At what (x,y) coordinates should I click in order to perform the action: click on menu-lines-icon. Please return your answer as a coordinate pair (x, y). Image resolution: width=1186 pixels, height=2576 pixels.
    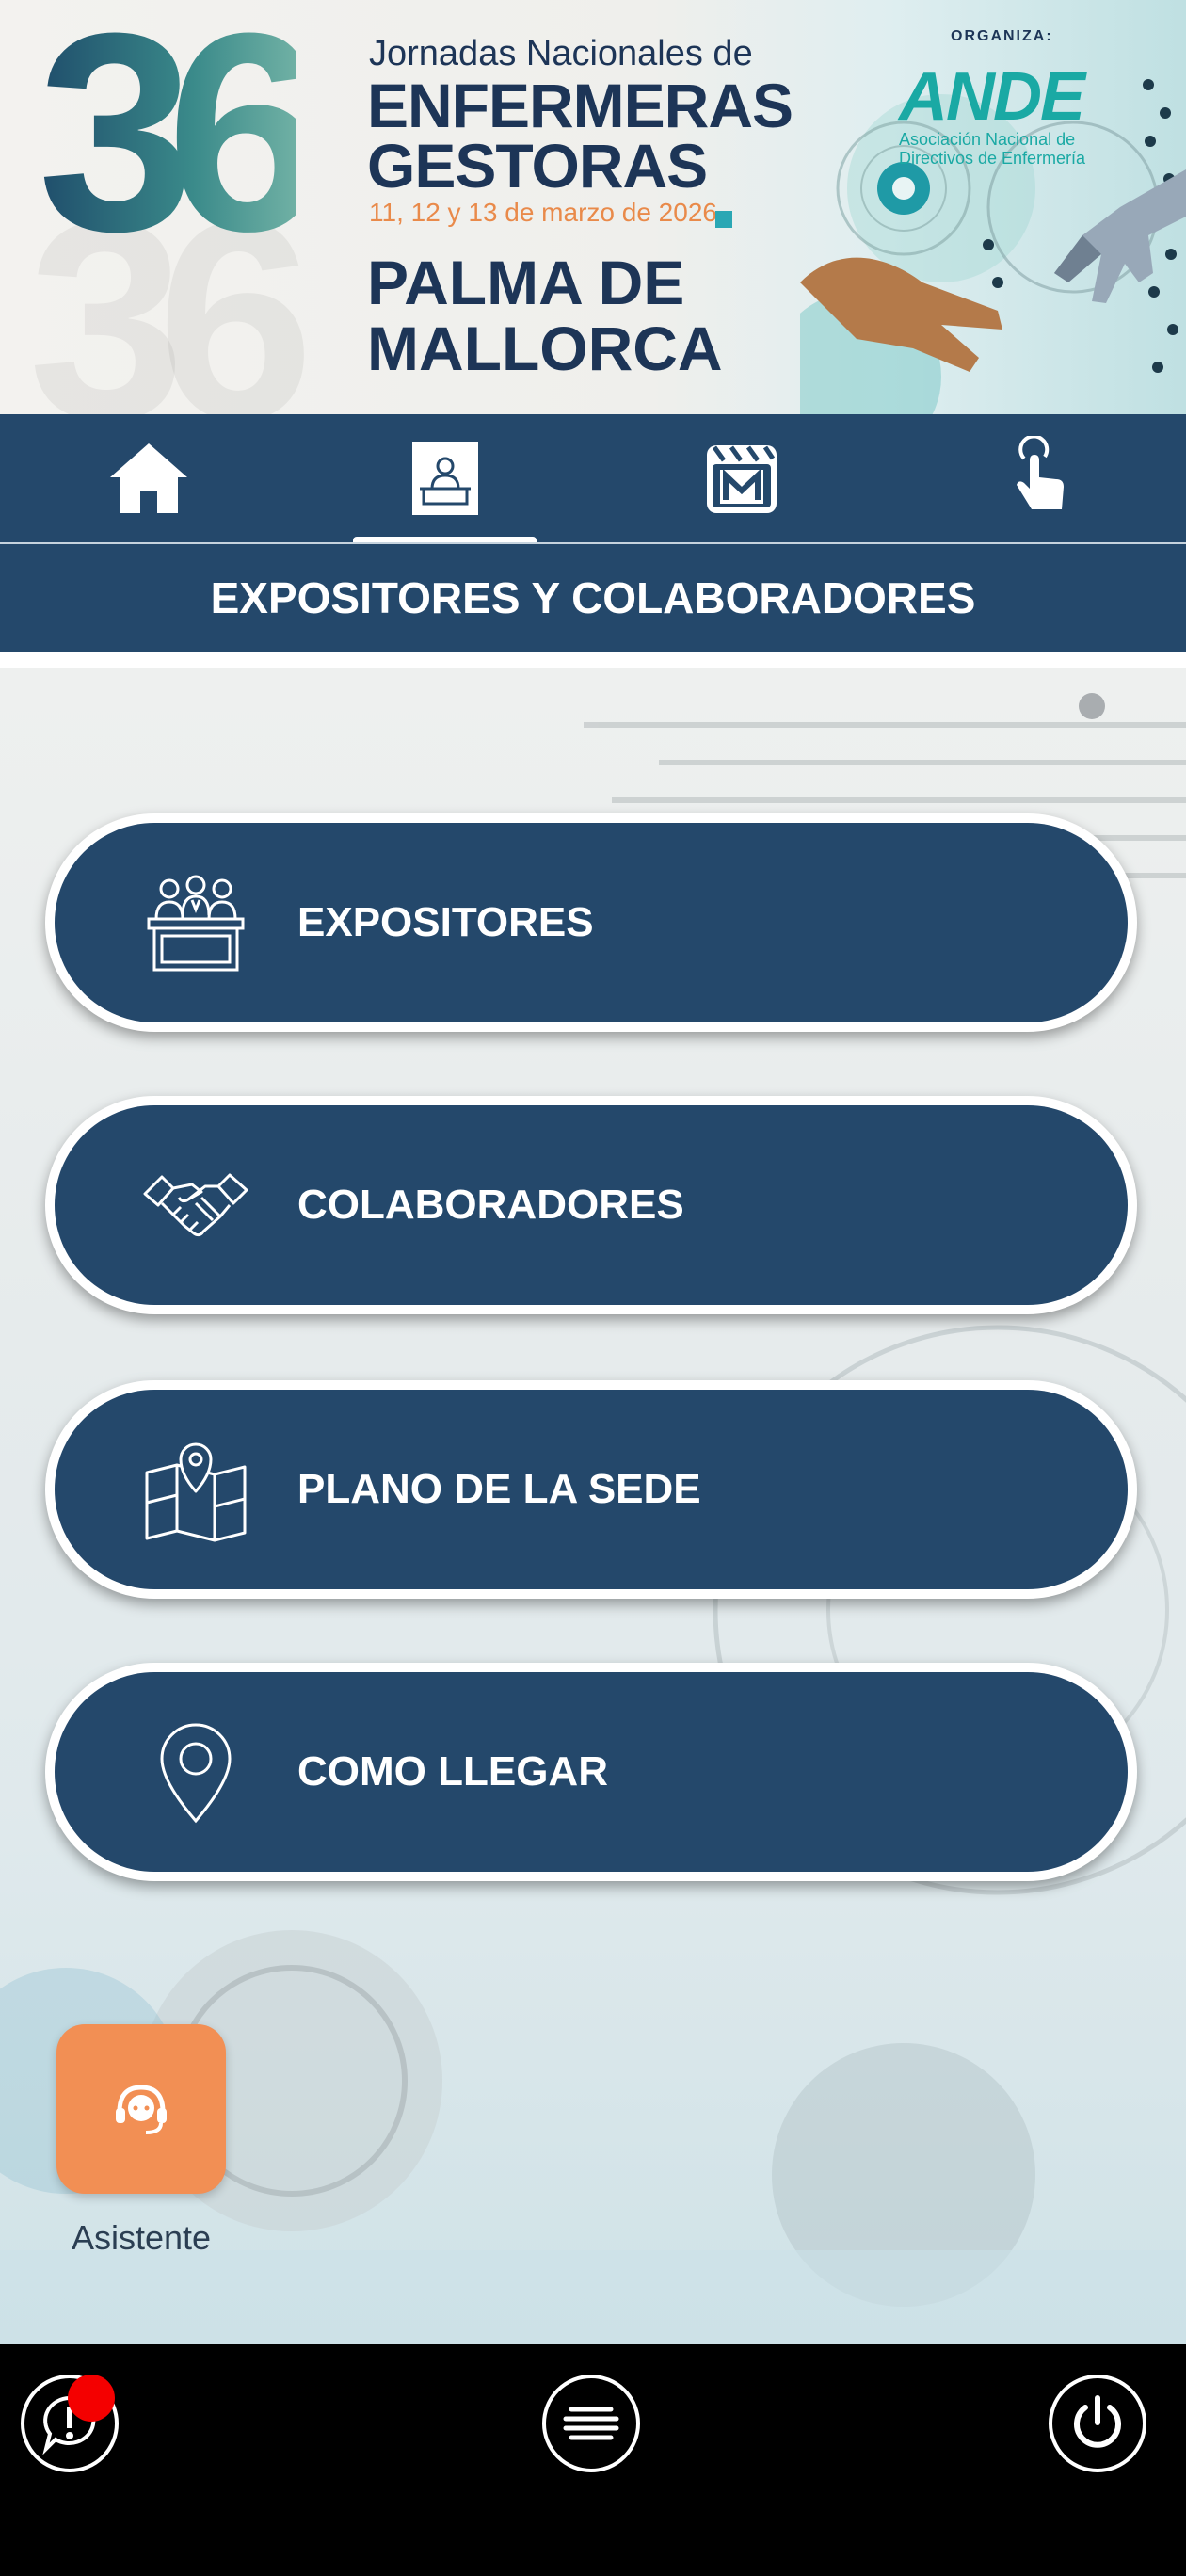
    Looking at the image, I should click on (591, 2423).